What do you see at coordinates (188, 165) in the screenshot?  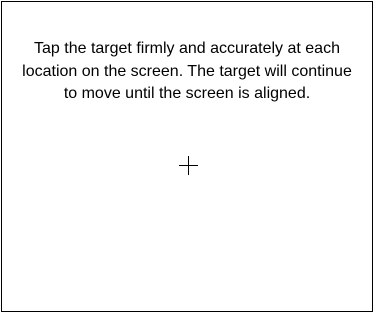 I see `crosshair-icon` at bounding box center [188, 165].